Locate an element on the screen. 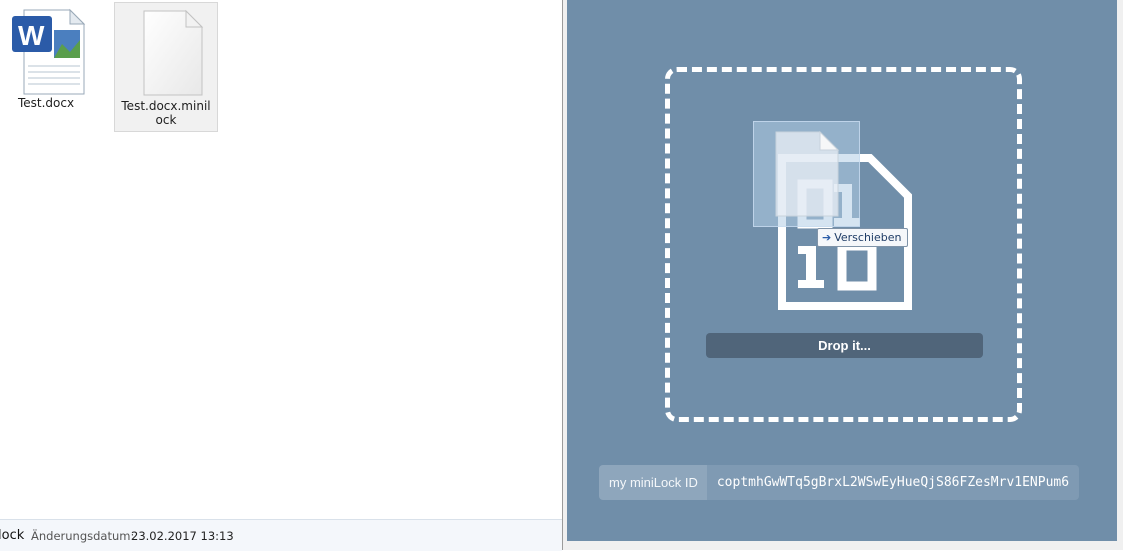  details-modified-label: Änderungsdatum: is located at coordinates (83, 536).